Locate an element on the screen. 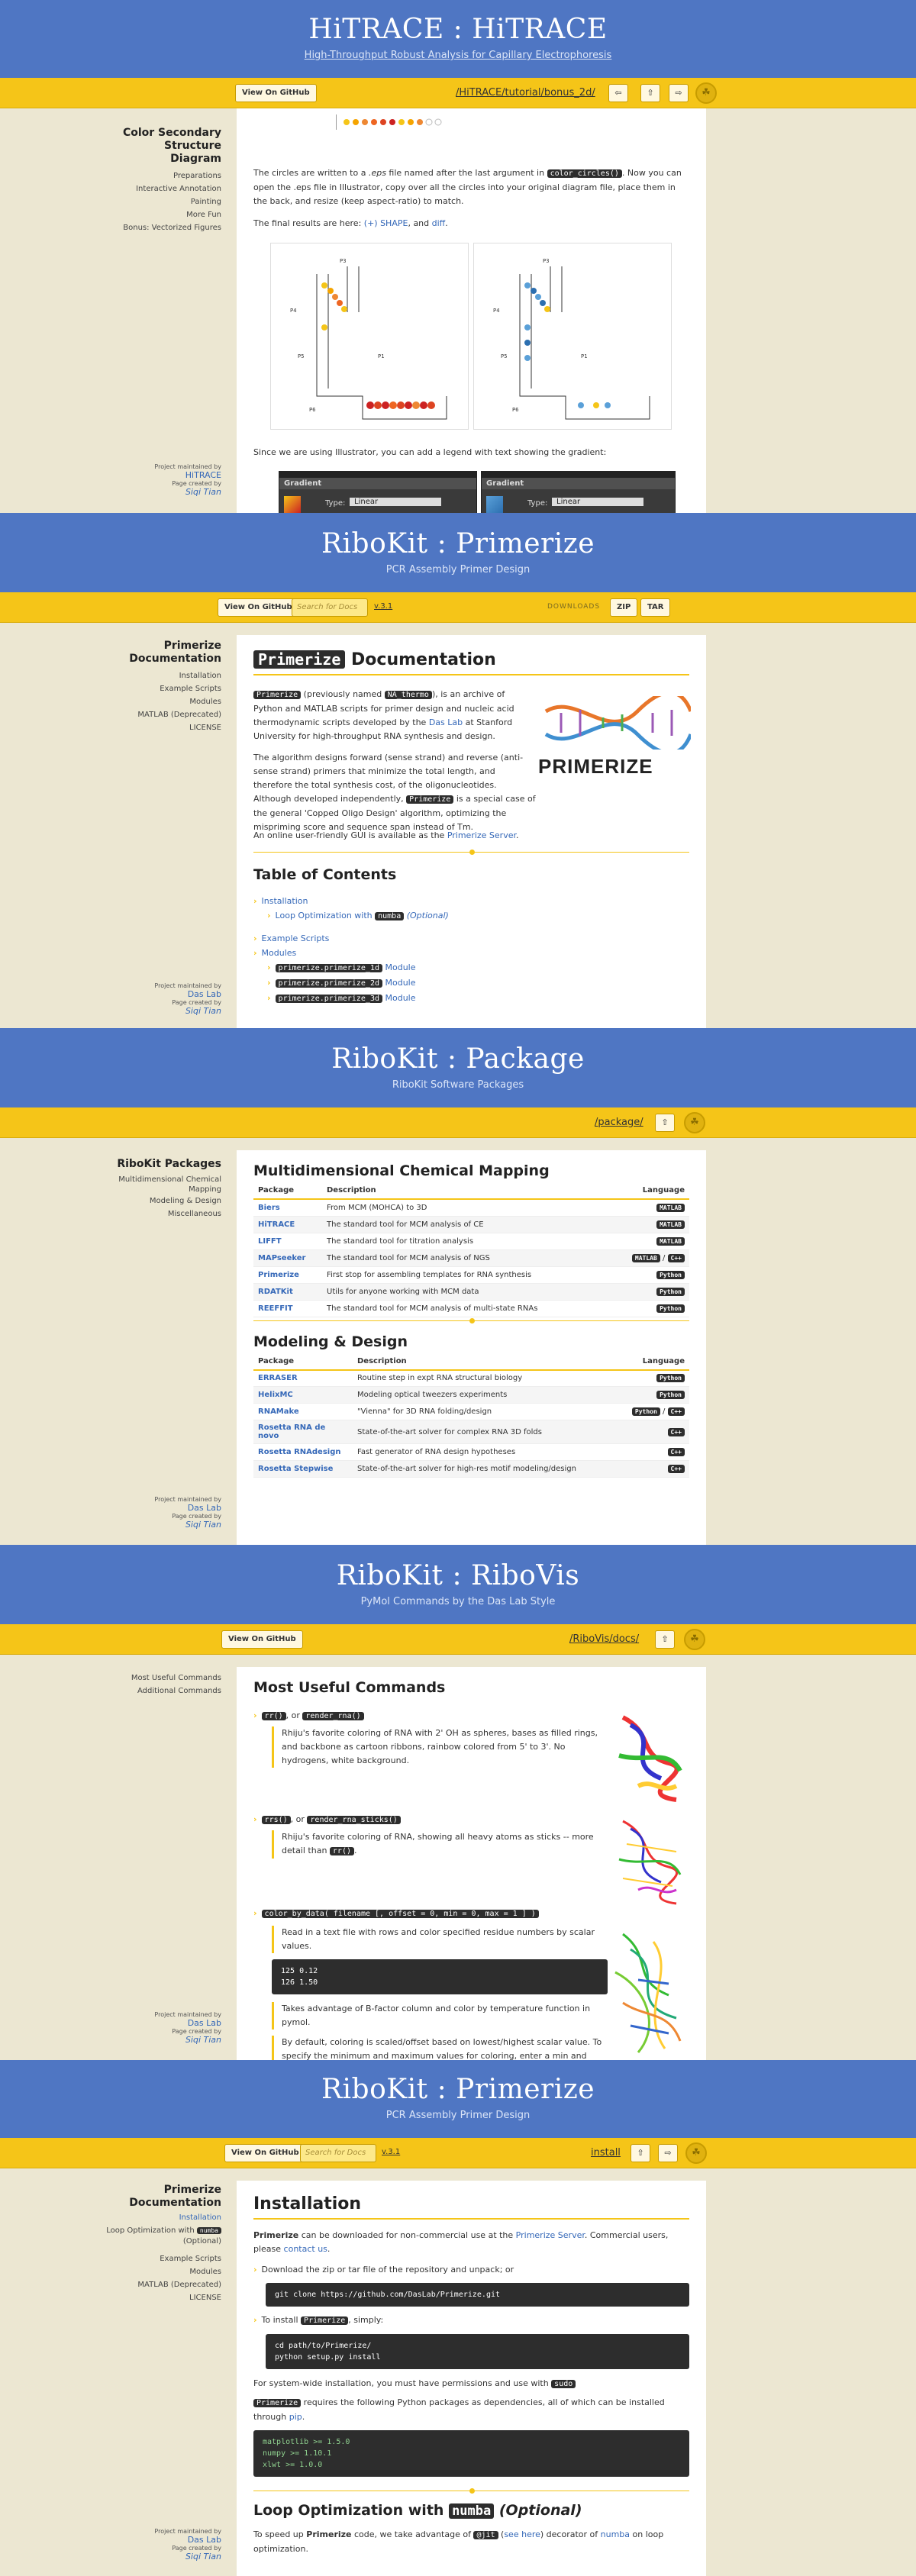 The image size is (916, 2576). package-name-link: REEFFIT is located at coordinates (287, 1309).